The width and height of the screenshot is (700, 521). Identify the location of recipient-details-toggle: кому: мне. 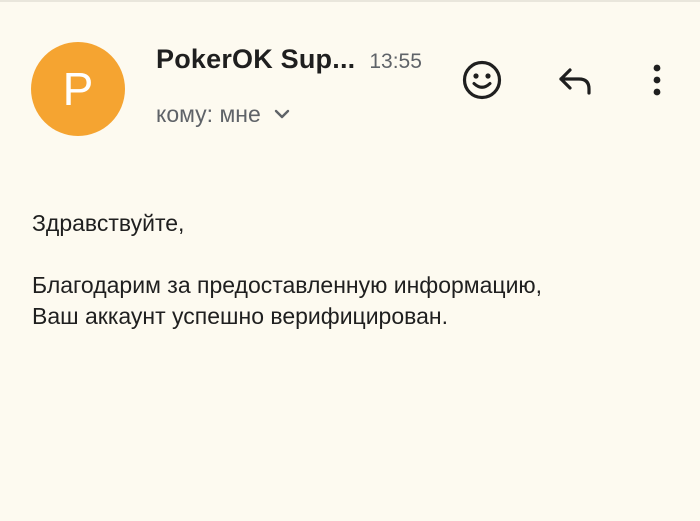
(223, 114).